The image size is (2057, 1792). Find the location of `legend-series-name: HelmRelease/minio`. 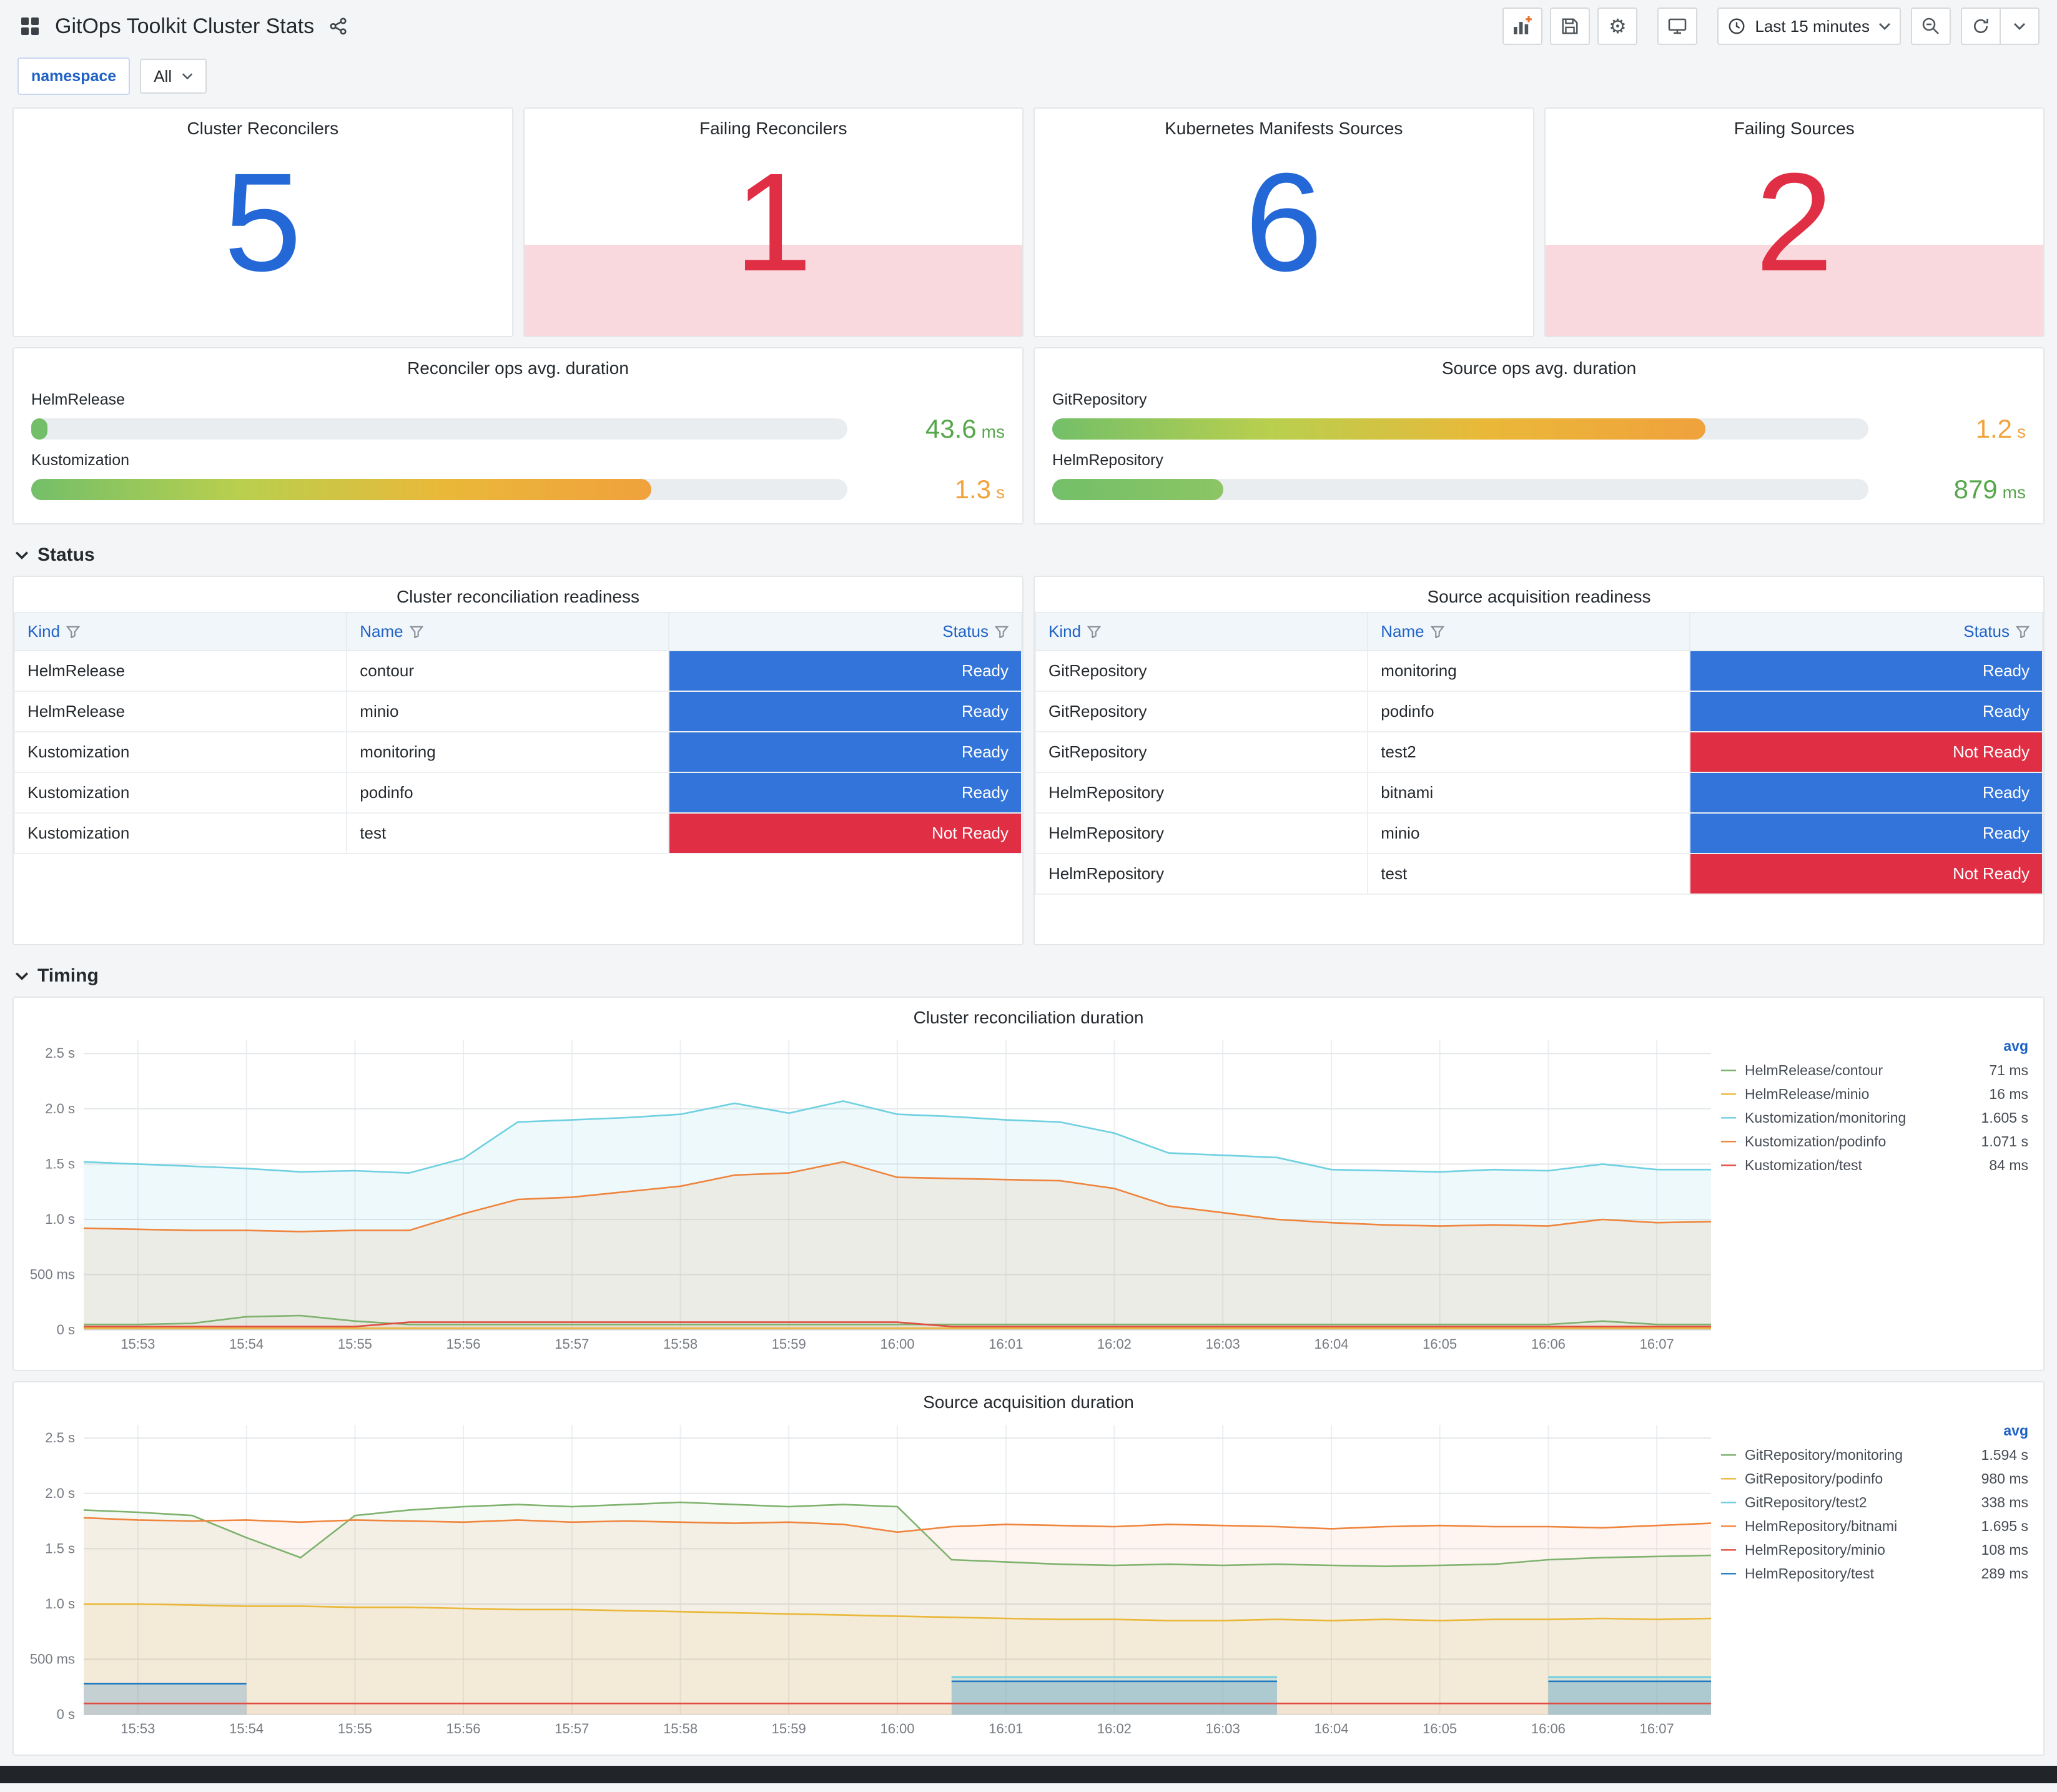

legend-series-name: HelmRelease/minio is located at coordinates (1807, 1093).